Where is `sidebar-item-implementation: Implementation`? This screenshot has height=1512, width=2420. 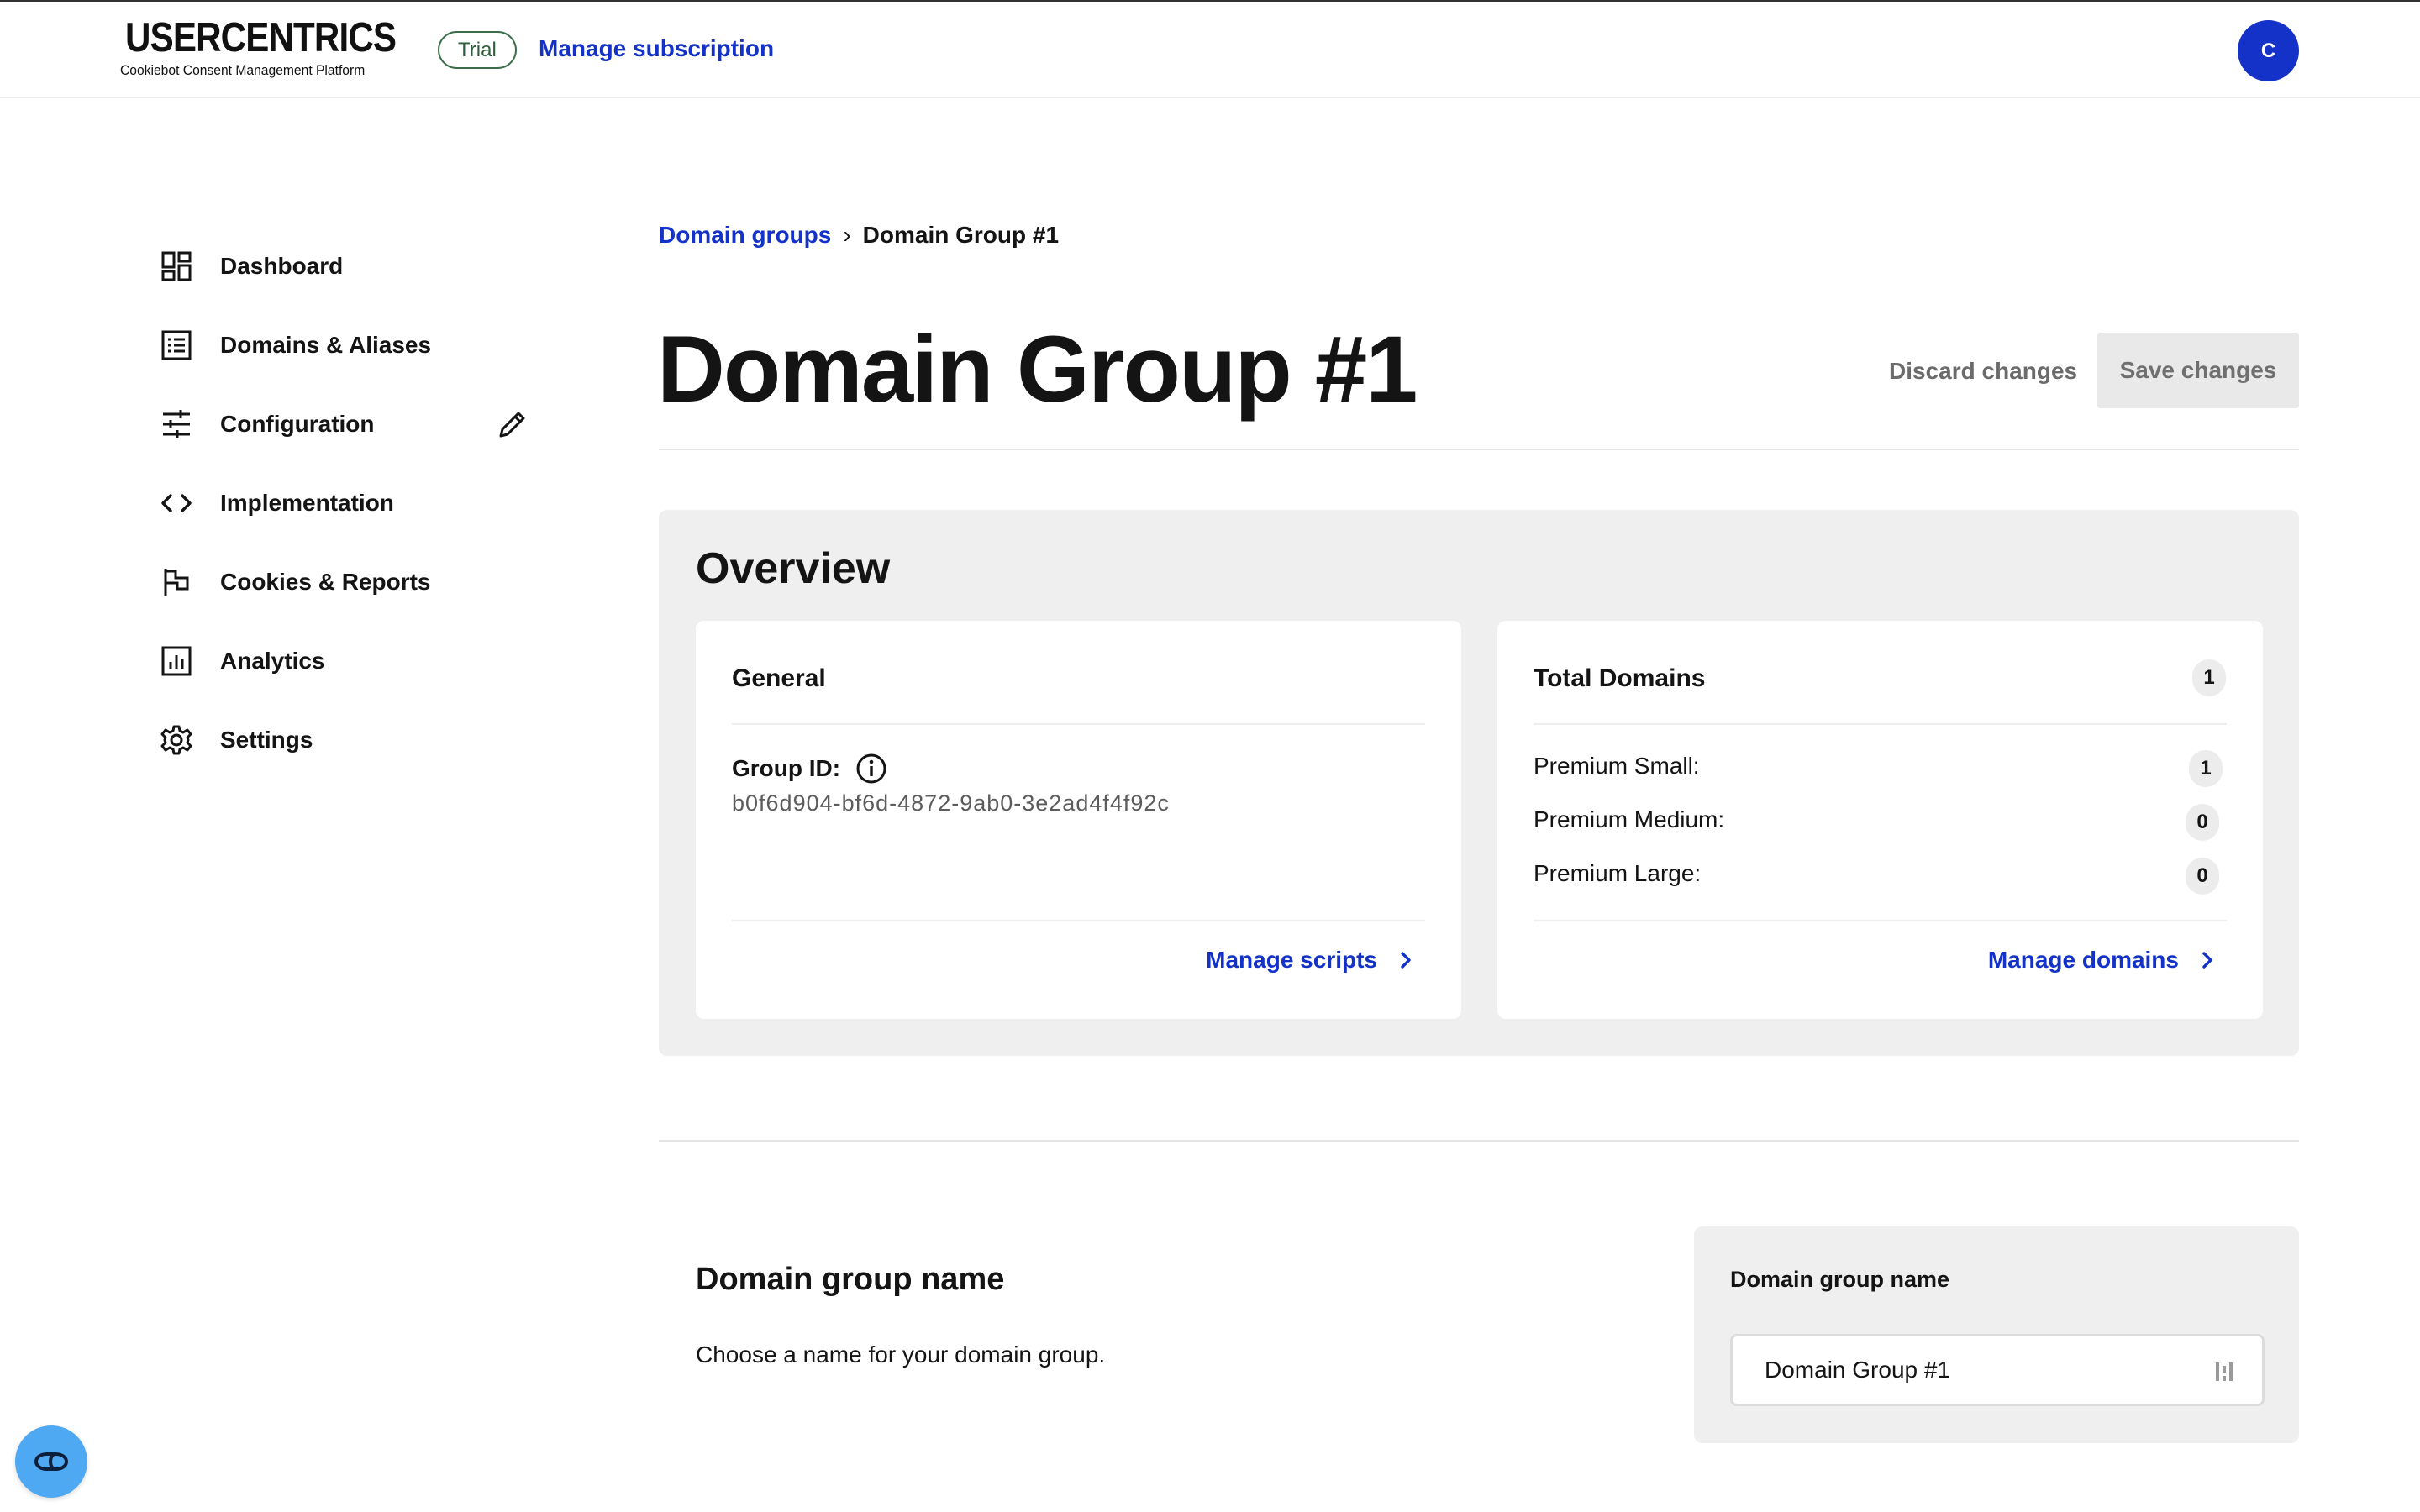
sidebar-item-implementation: Implementation is located at coordinates (349, 503).